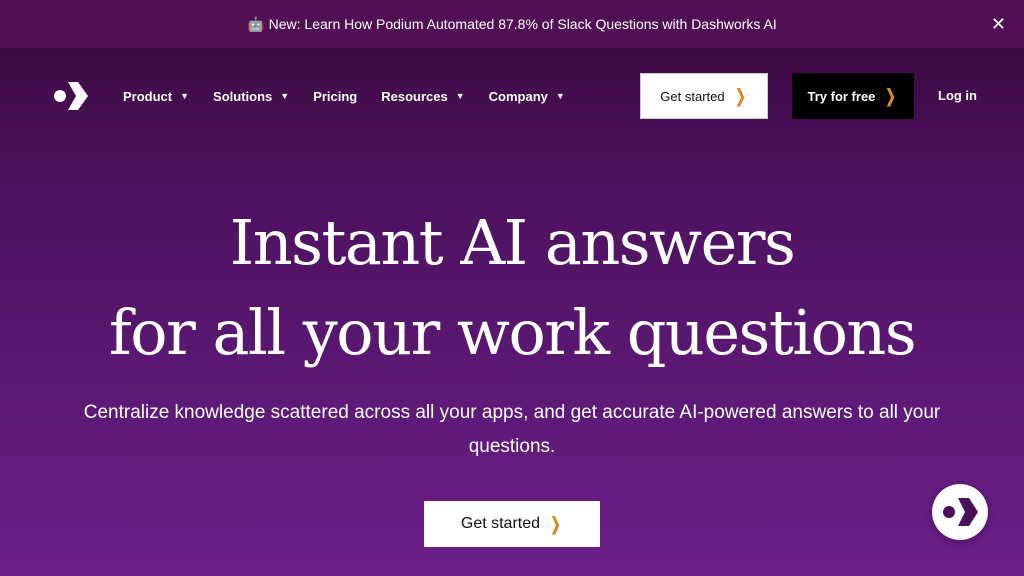 The image size is (1024, 576). Describe the element at coordinates (841, 96) in the screenshot. I see `button-label: Try for free` at that location.